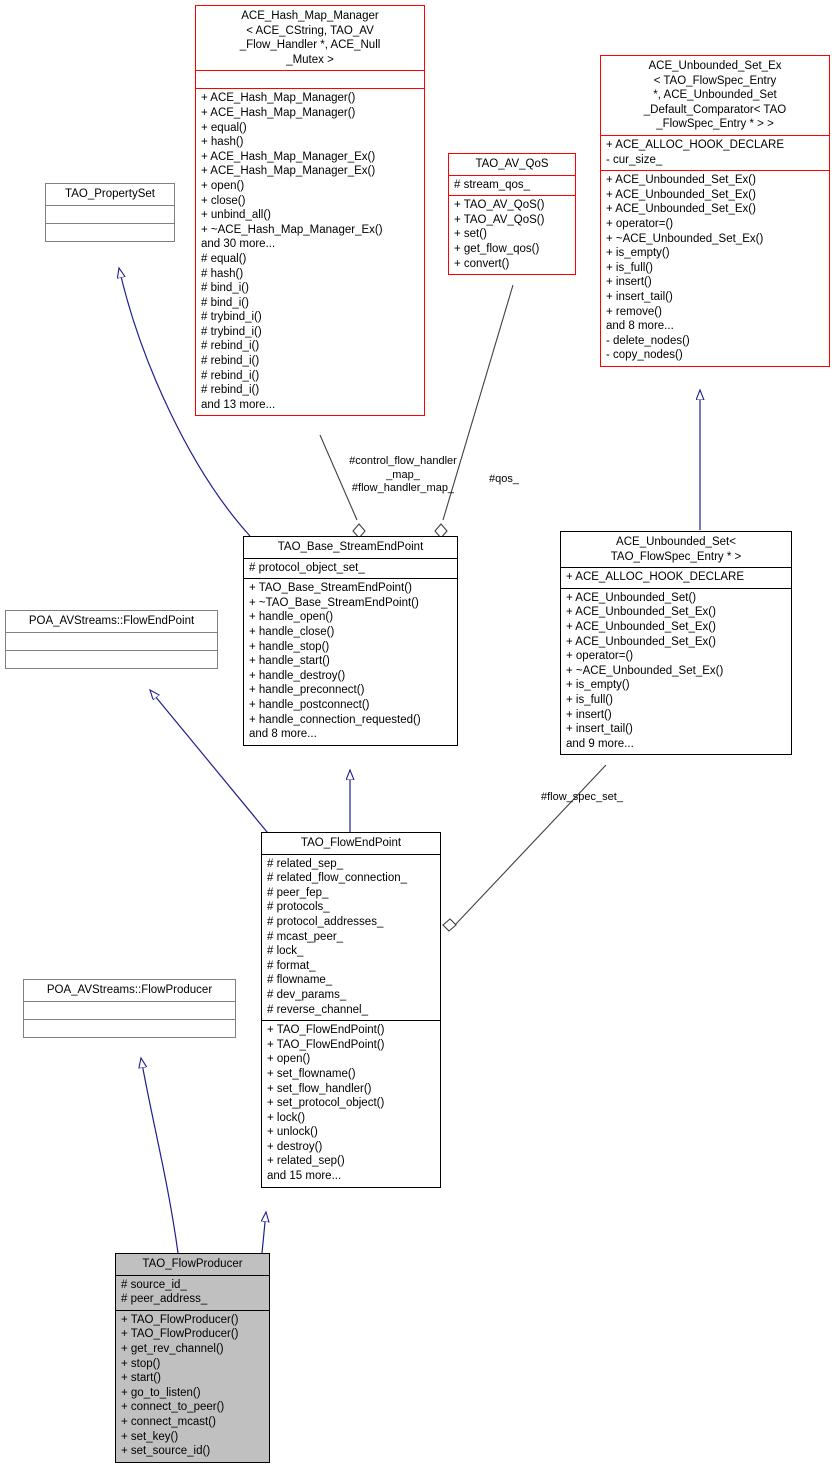 The image size is (835, 1483). What do you see at coordinates (110, 194) in the screenshot?
I see `class-title-tao-property-set: TAO_PropertySet` at bounding box center [110, 194].